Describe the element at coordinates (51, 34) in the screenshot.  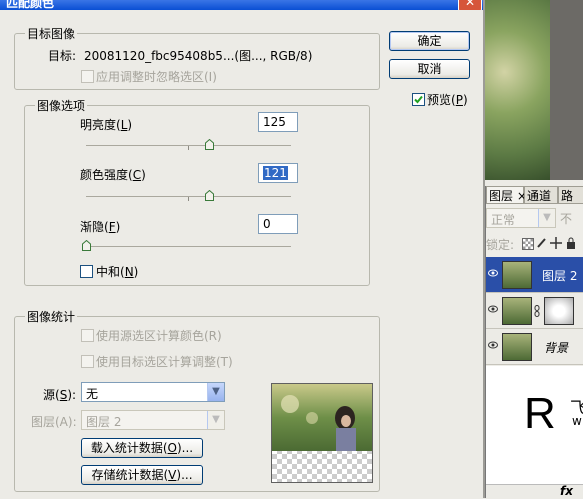
I see `target-image-legend: 目标图像` at that location.